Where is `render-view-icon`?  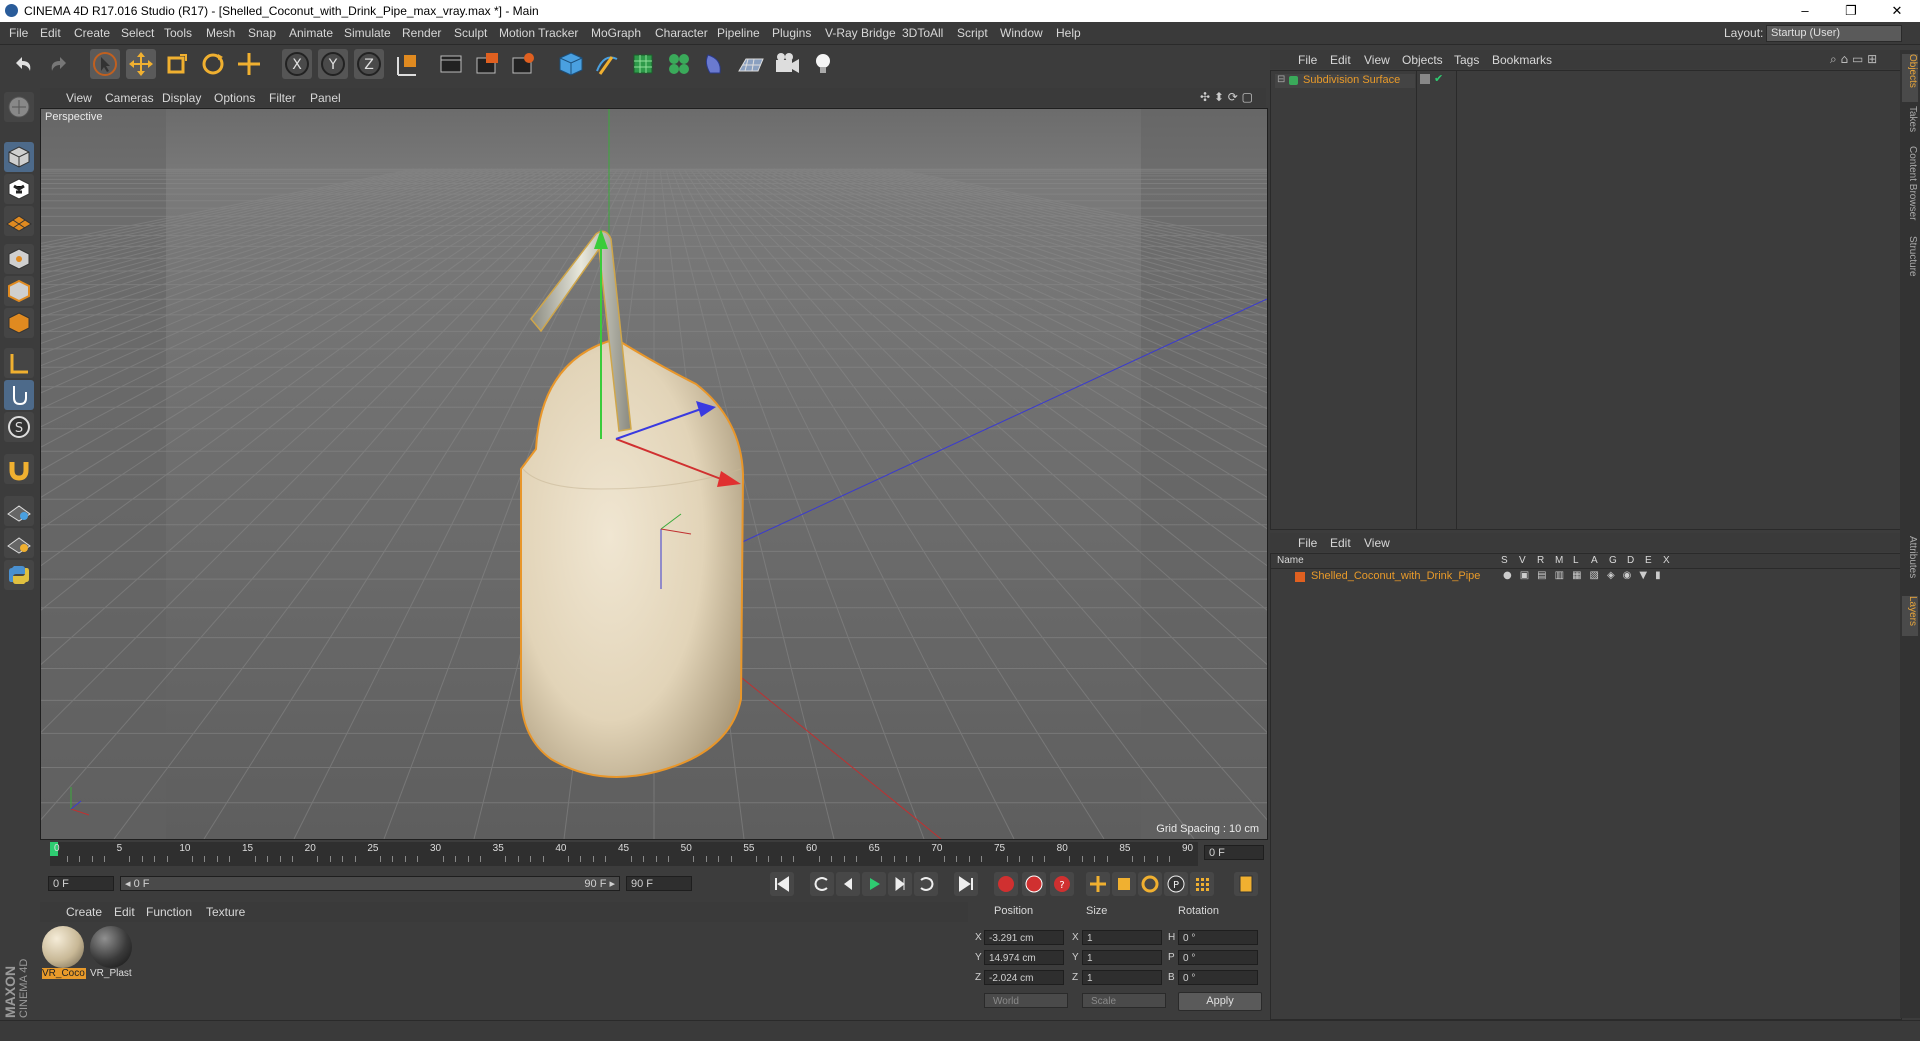
render-view-icon is located at coordinates (451, 64).